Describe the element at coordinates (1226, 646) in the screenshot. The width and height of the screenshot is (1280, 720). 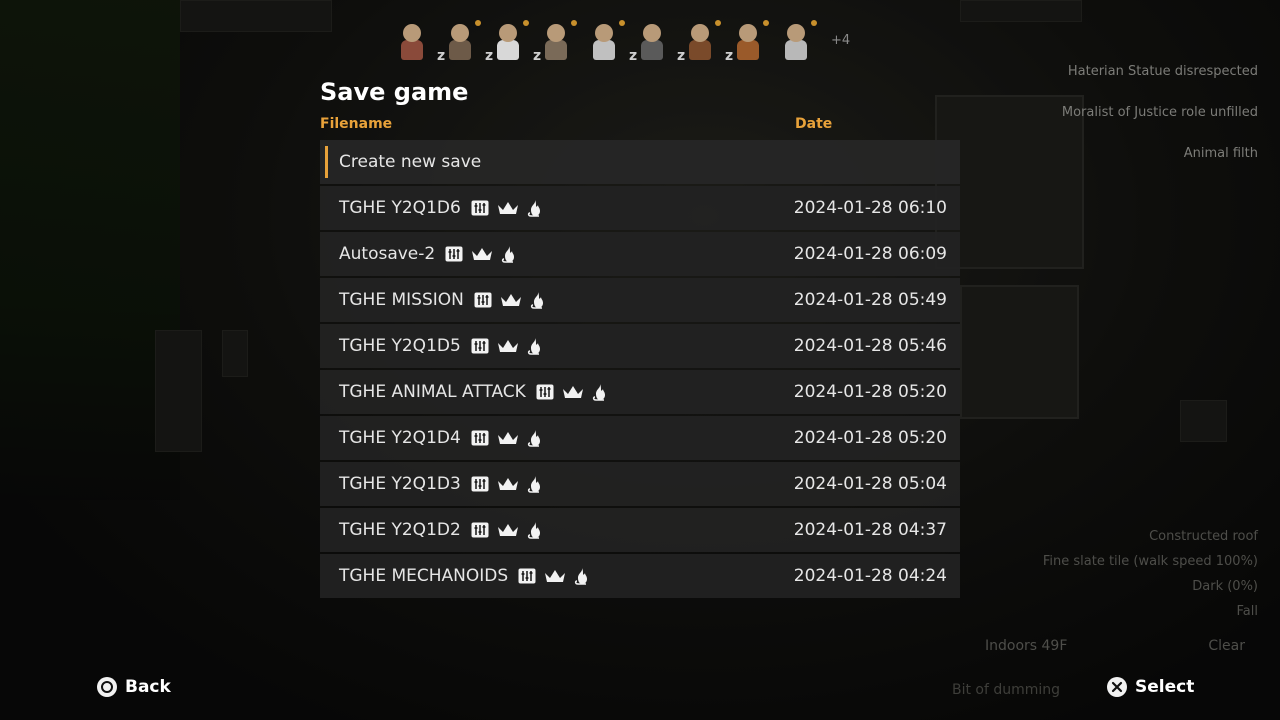
I see `weather-condition: Clear` at that location.